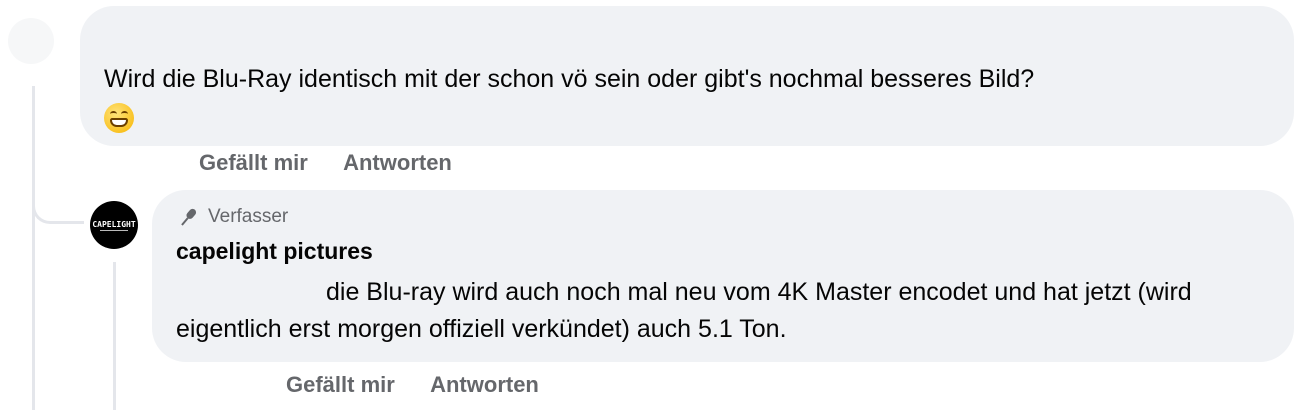 The image size is (1294, 410). I want to click on microphone-icon, so click(189, 217).